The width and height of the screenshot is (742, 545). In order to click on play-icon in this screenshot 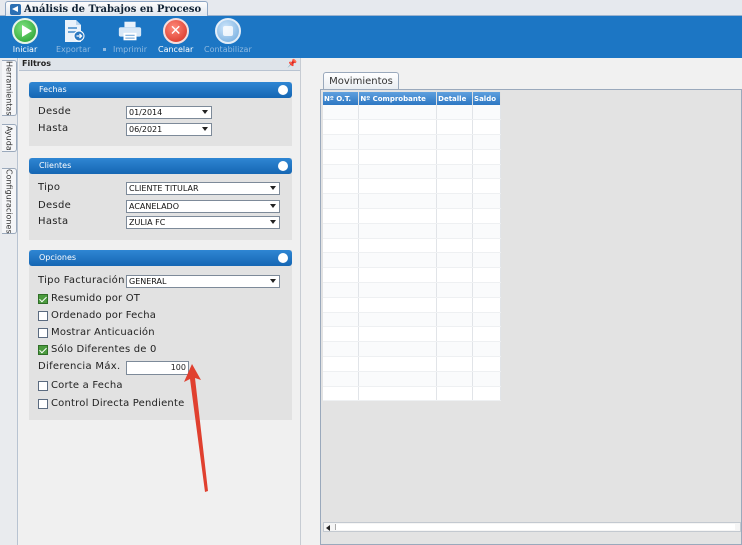, I will do `click(25, 31)`.